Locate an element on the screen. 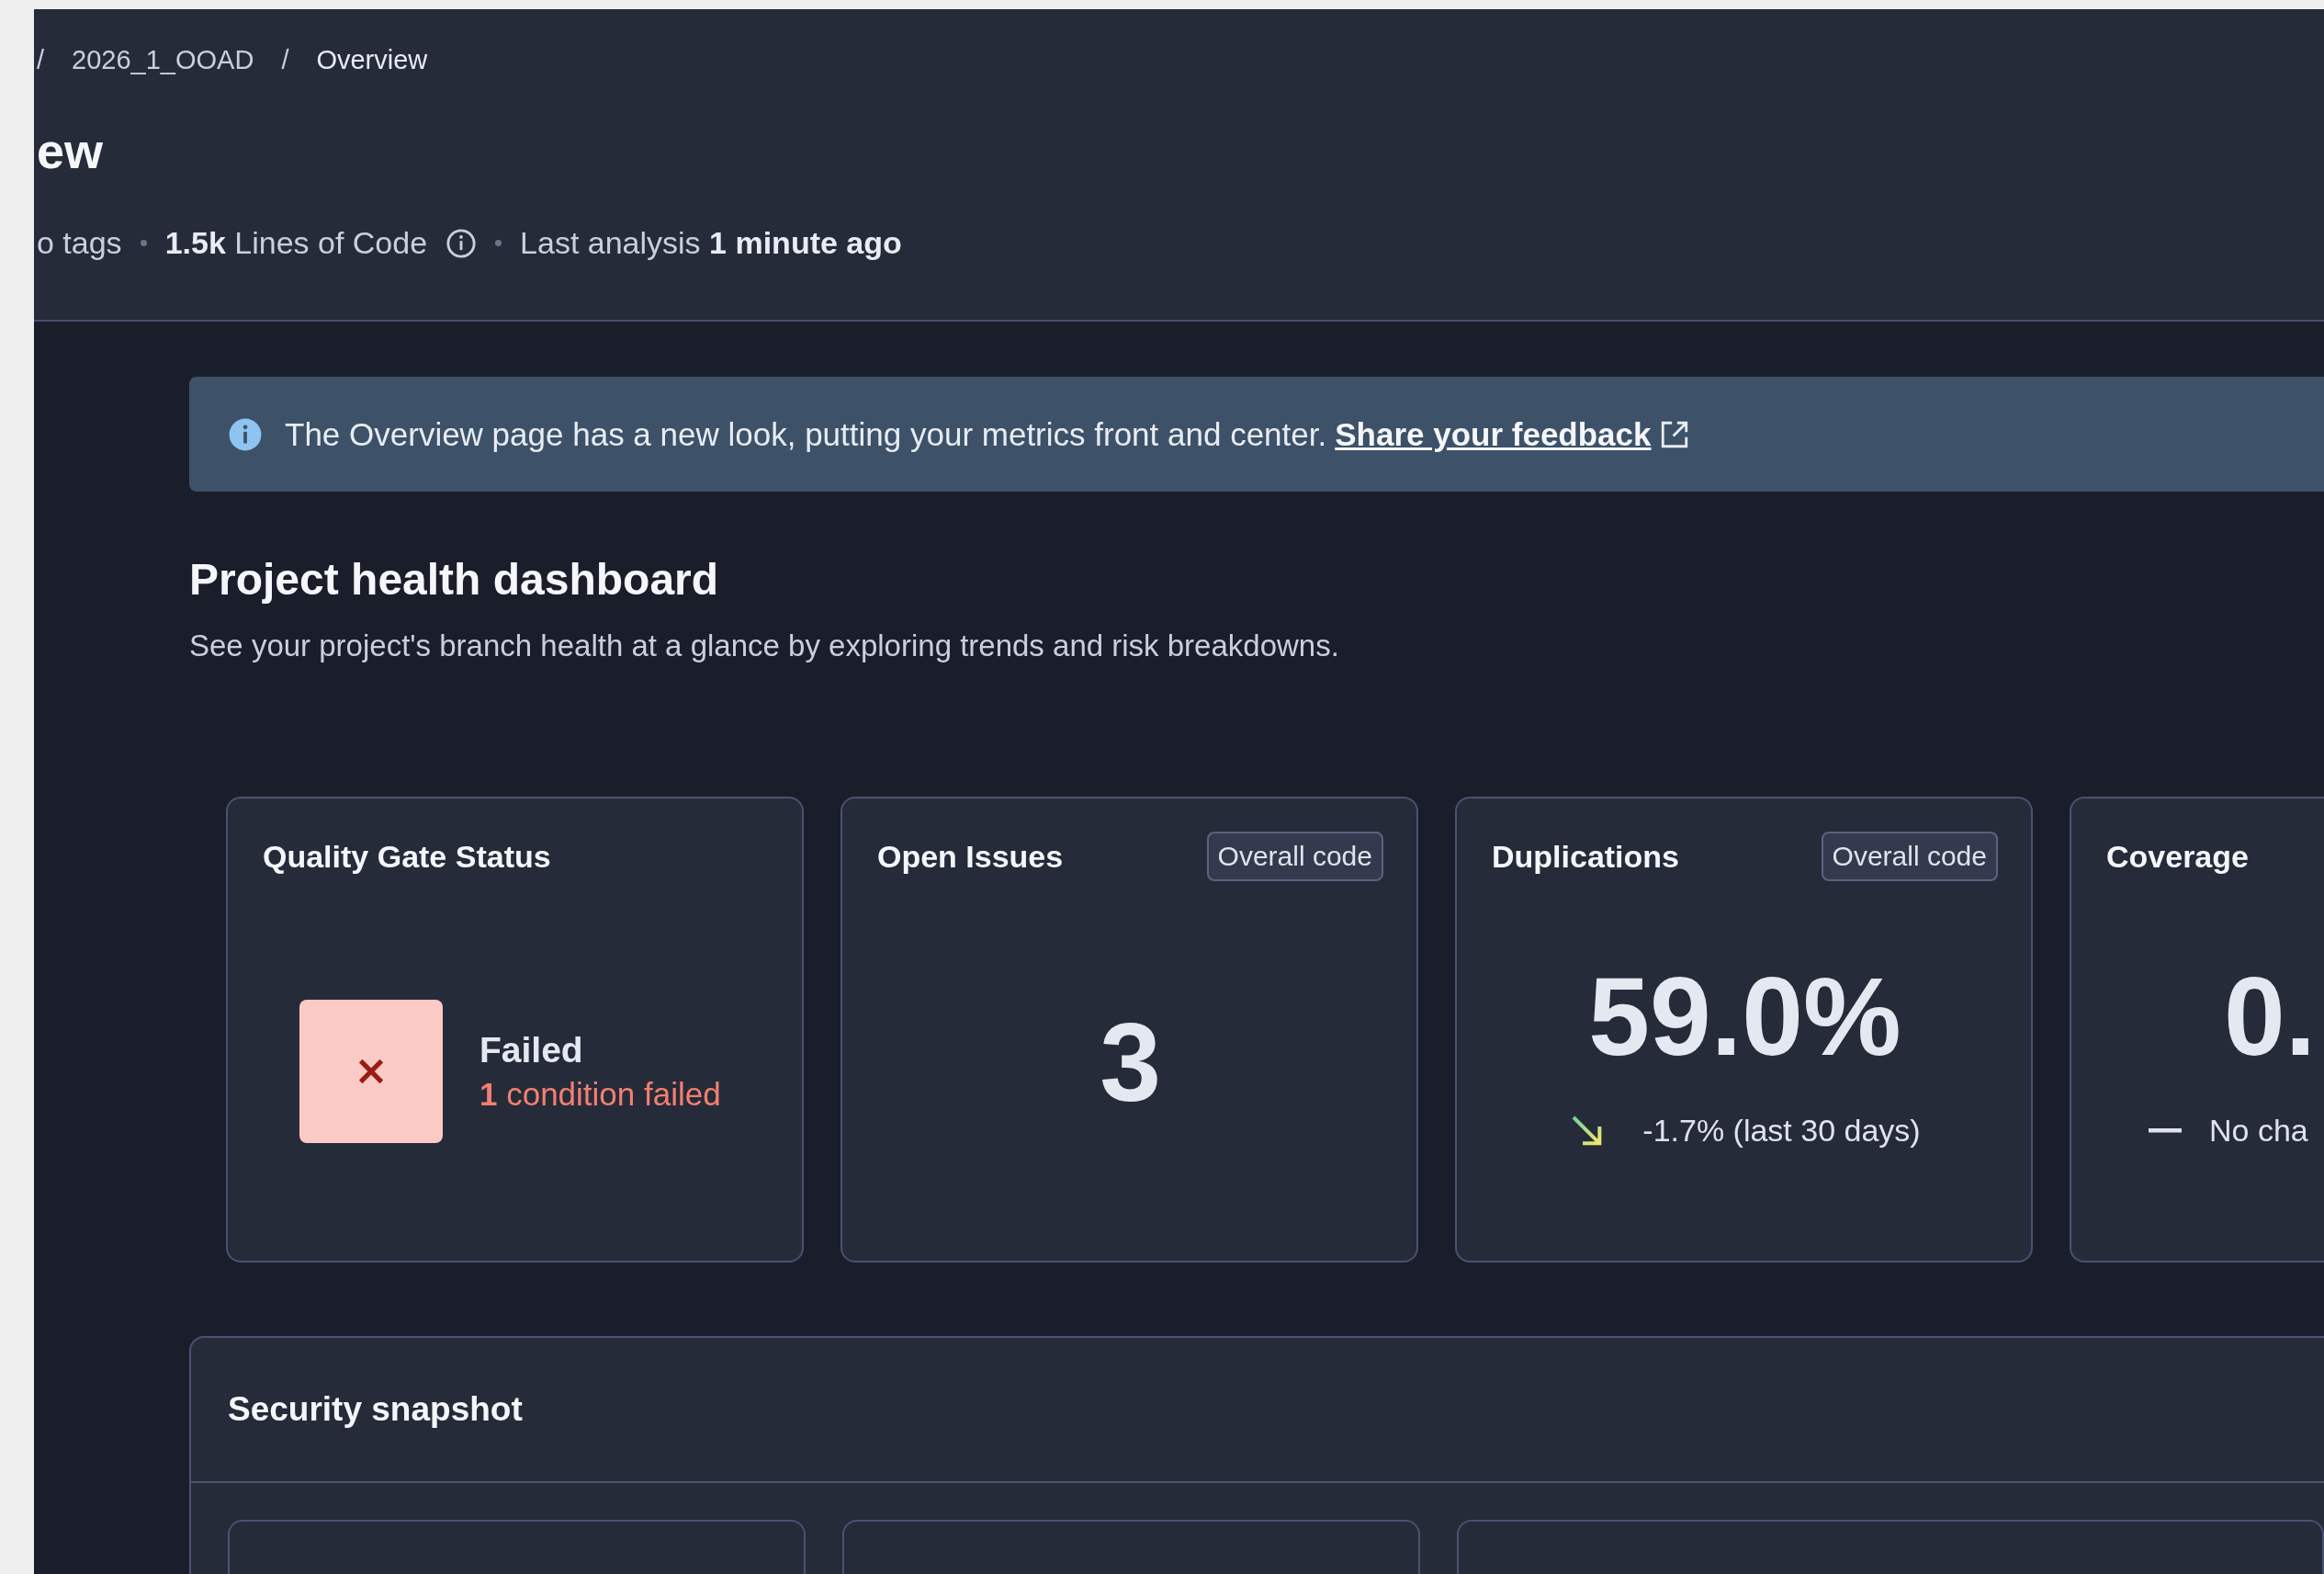  section-title: Project health dashboard is located at coordinates (454, 580).